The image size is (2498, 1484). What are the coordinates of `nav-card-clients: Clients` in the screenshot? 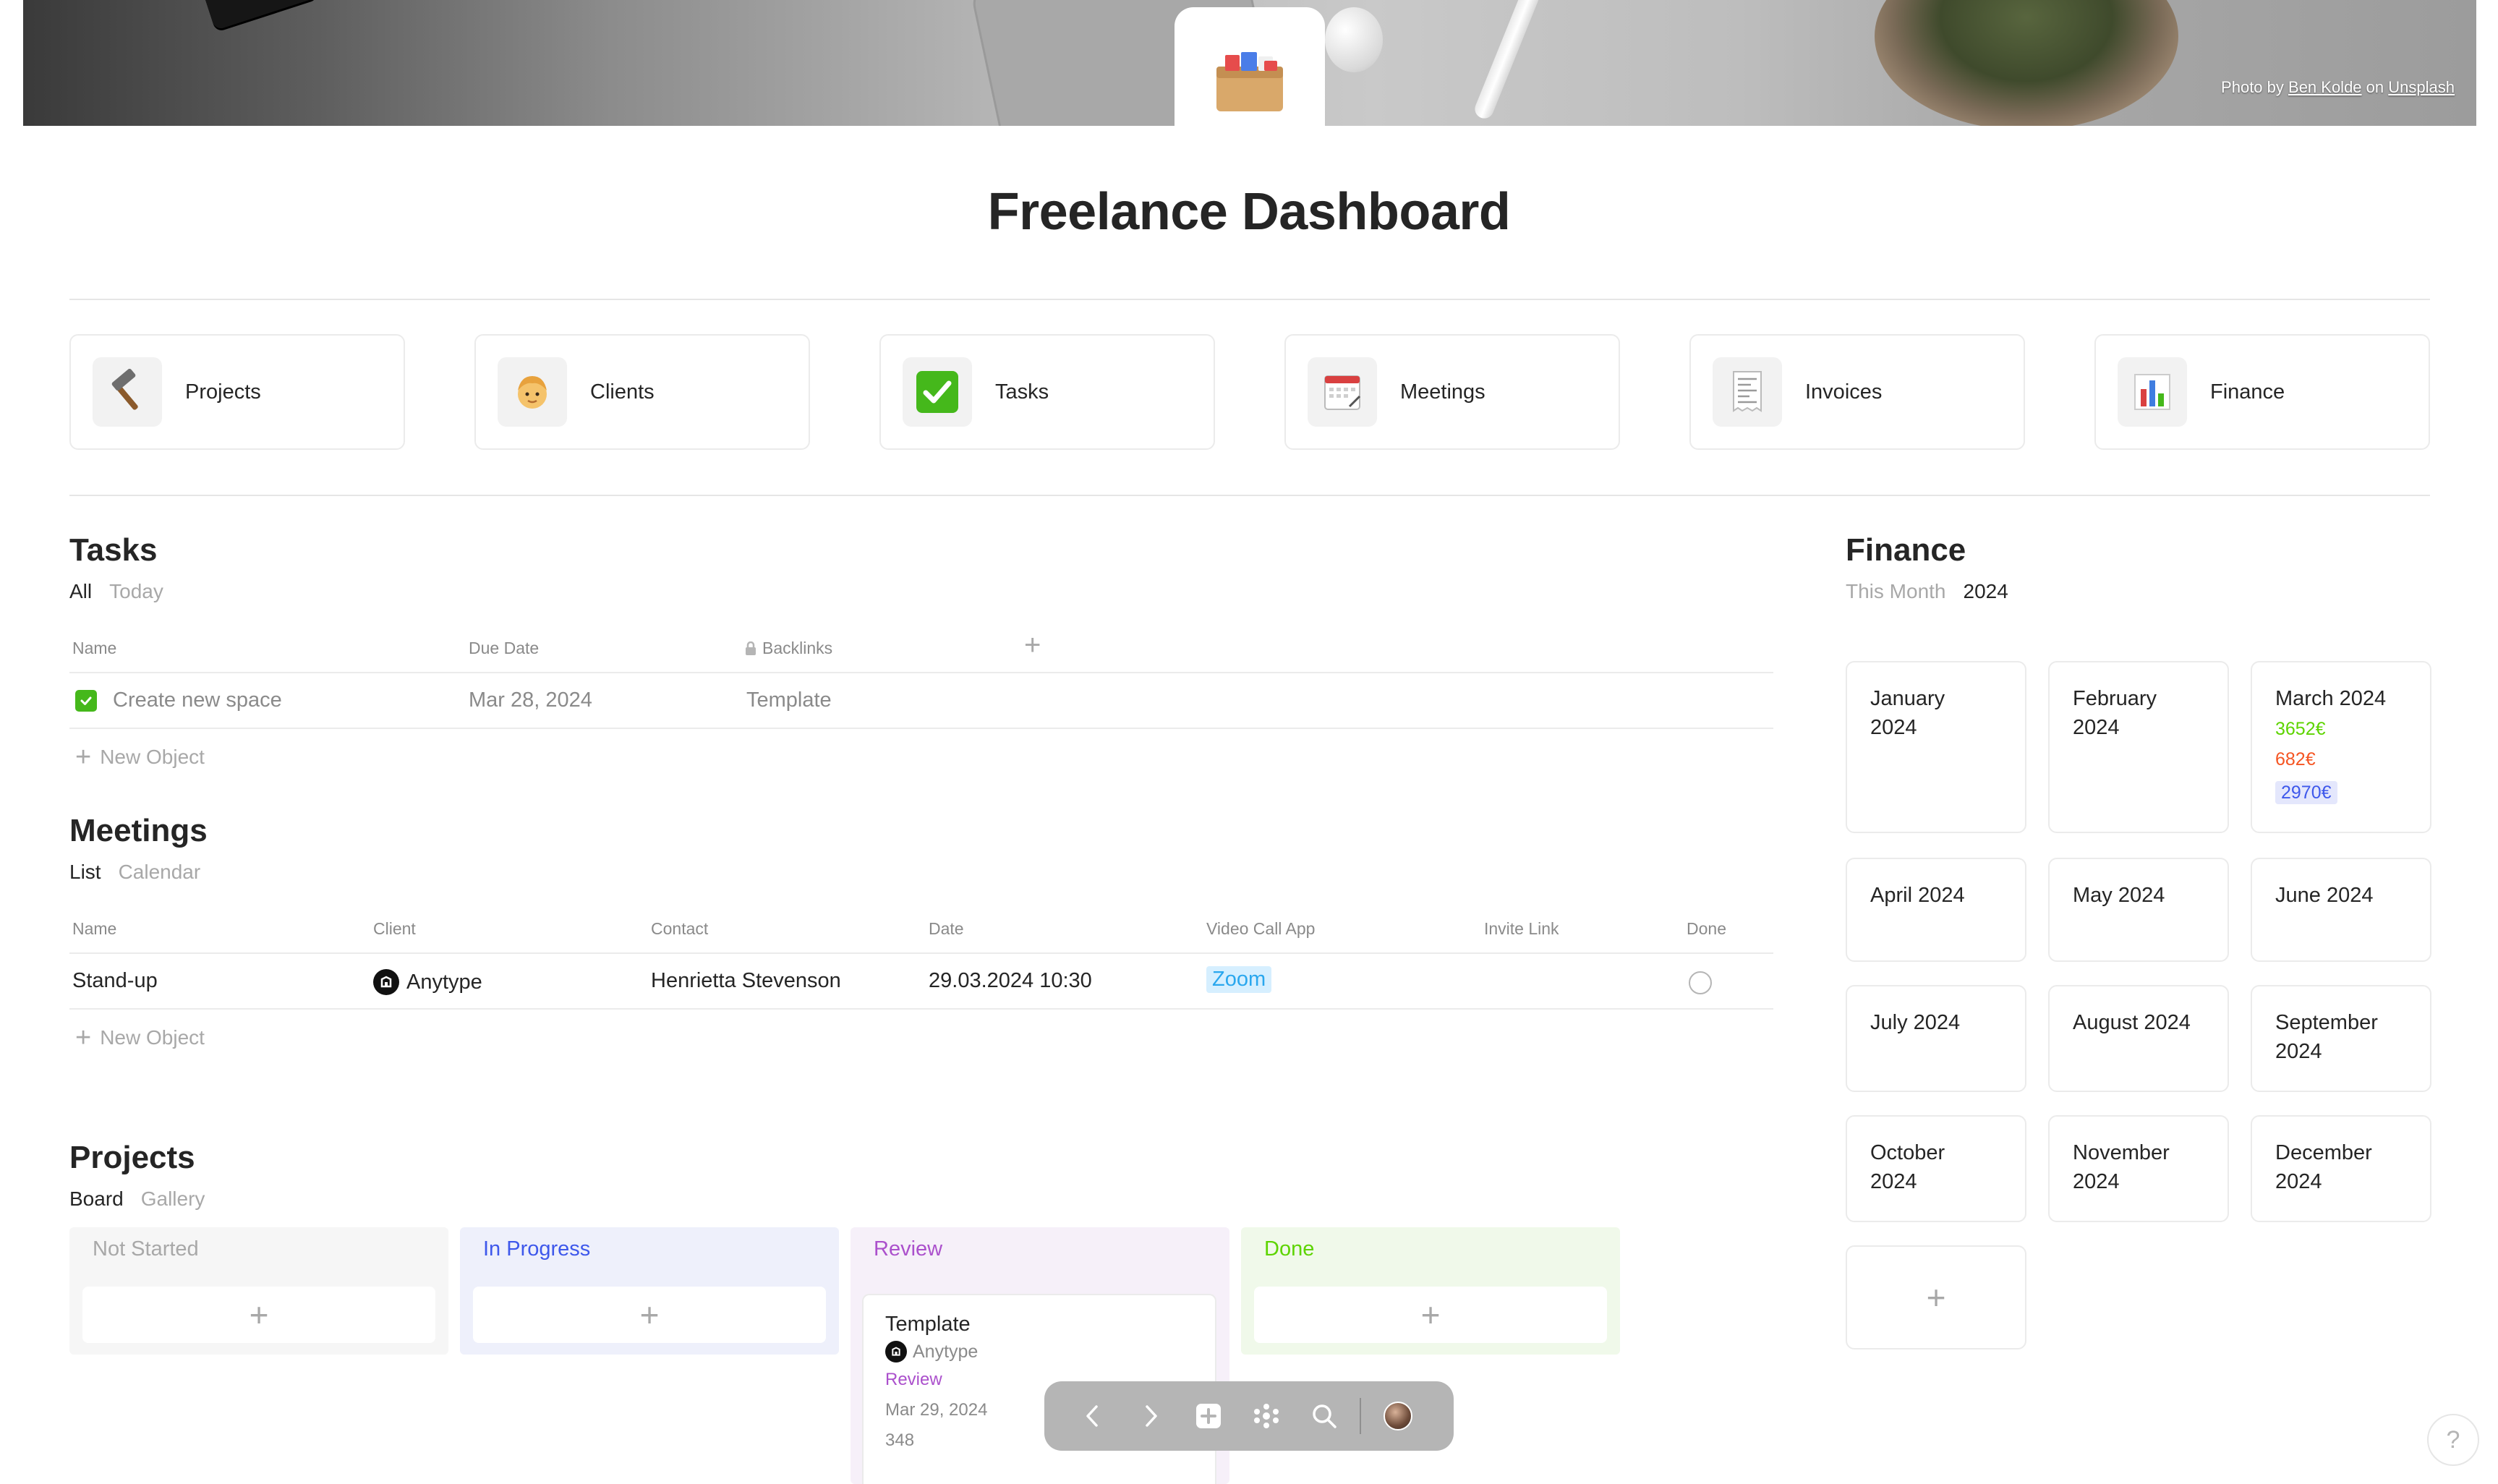 It's located at (642, 392).